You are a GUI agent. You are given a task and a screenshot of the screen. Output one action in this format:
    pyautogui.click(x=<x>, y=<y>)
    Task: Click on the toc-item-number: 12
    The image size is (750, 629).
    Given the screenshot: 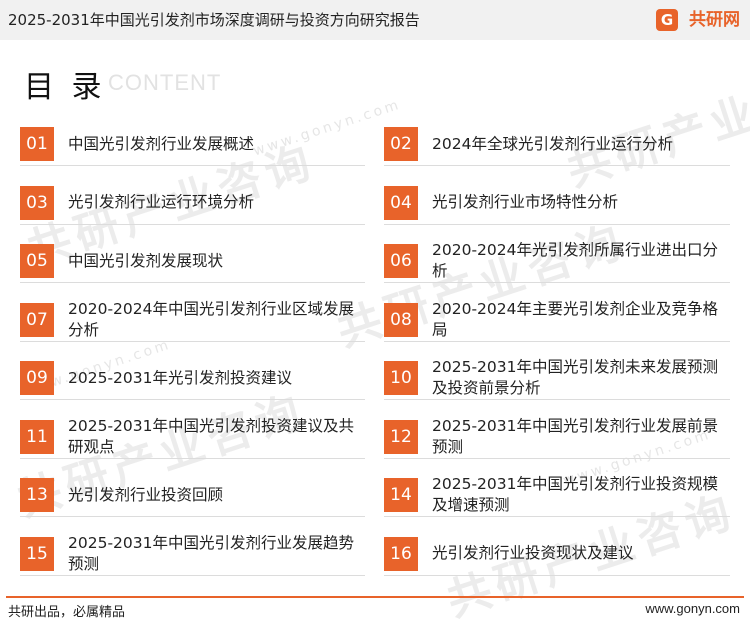 What is the action you would take?
    pyautogui.click(x=401, y=436)
    